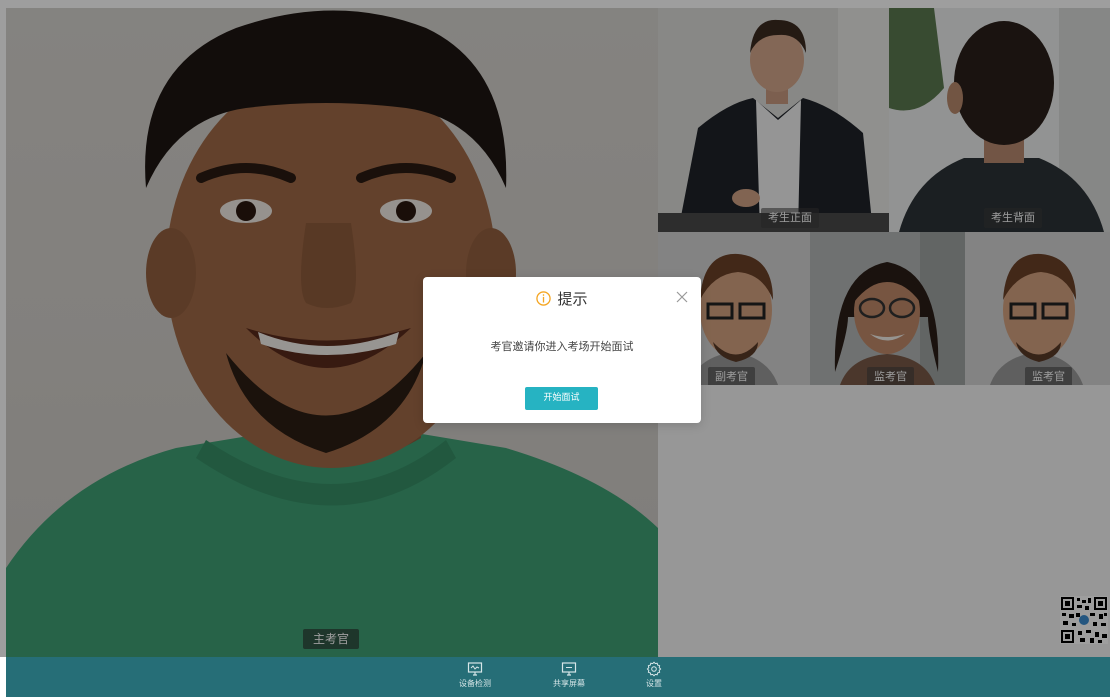 This screenshot has width=1110, height=697. I want to click on settings-button: 设置, so click(654, 677).